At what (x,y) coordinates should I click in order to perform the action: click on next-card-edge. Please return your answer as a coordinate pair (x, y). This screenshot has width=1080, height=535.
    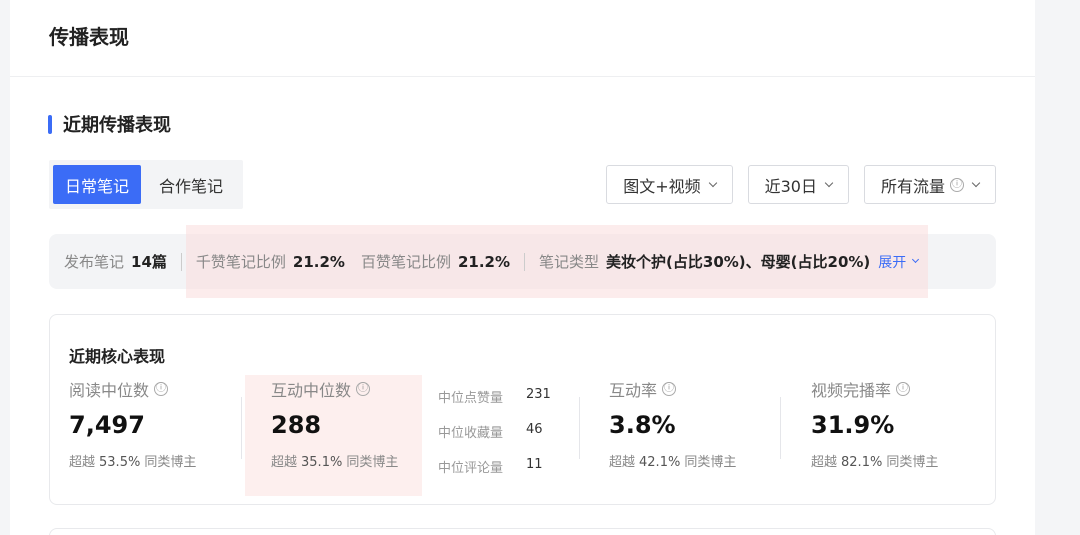
    Looking at the image, I should click on (522, 531).